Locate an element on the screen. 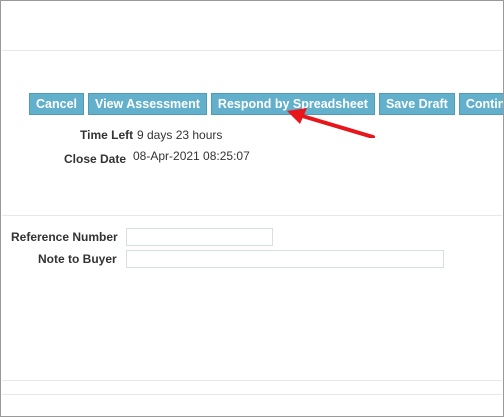 This screenshot has width=504, height=417. close-date-label: Close Date is located at coordinates (95, 159).